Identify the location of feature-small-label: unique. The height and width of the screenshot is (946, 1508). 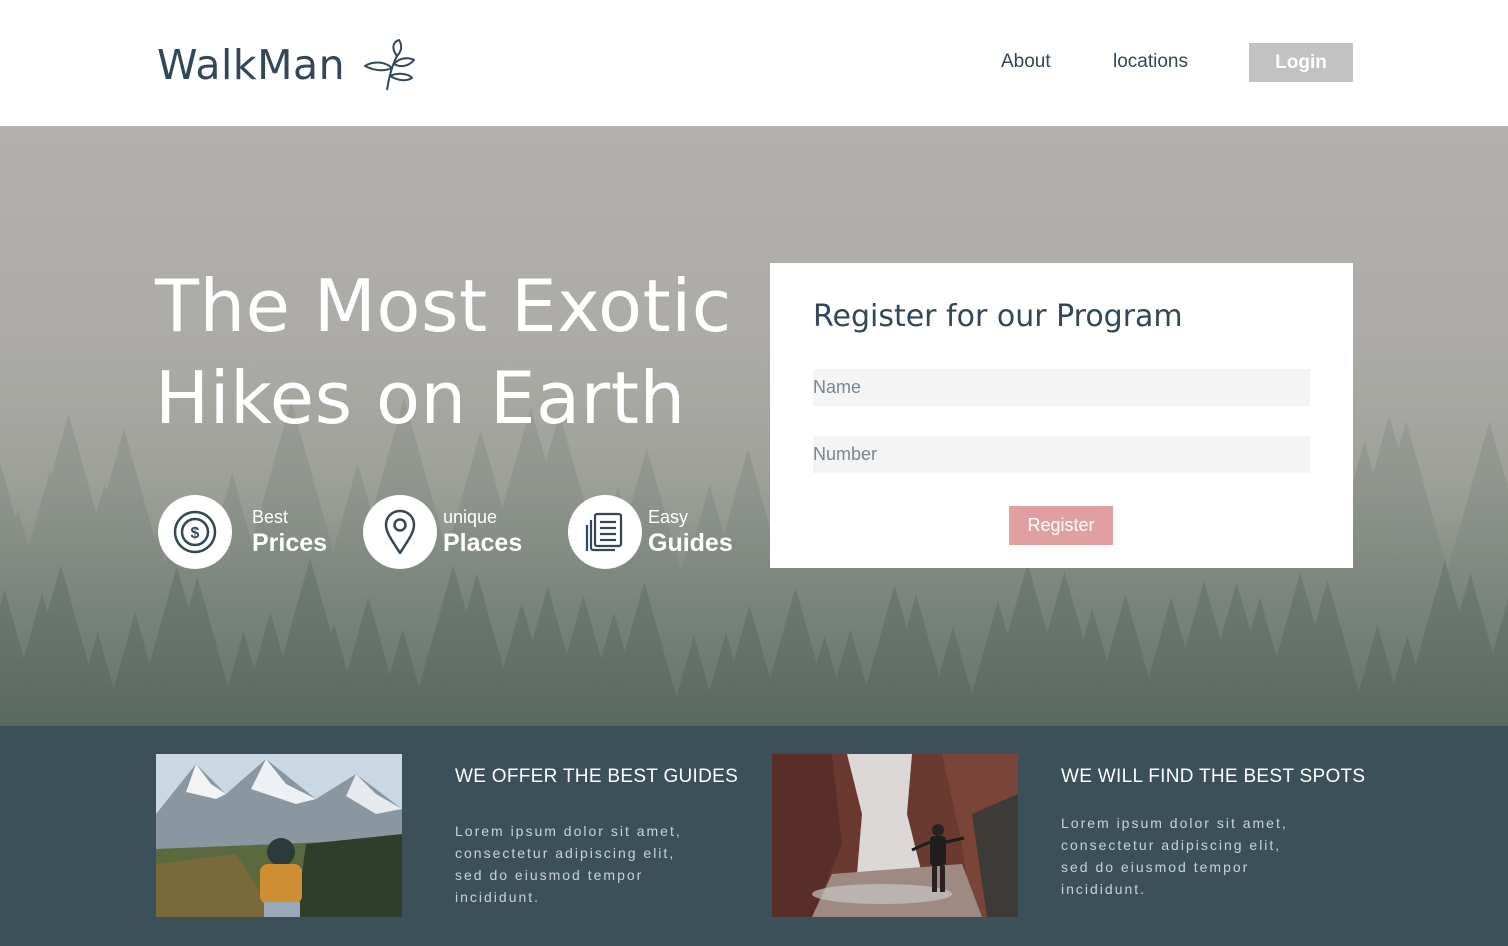
(470, 517).